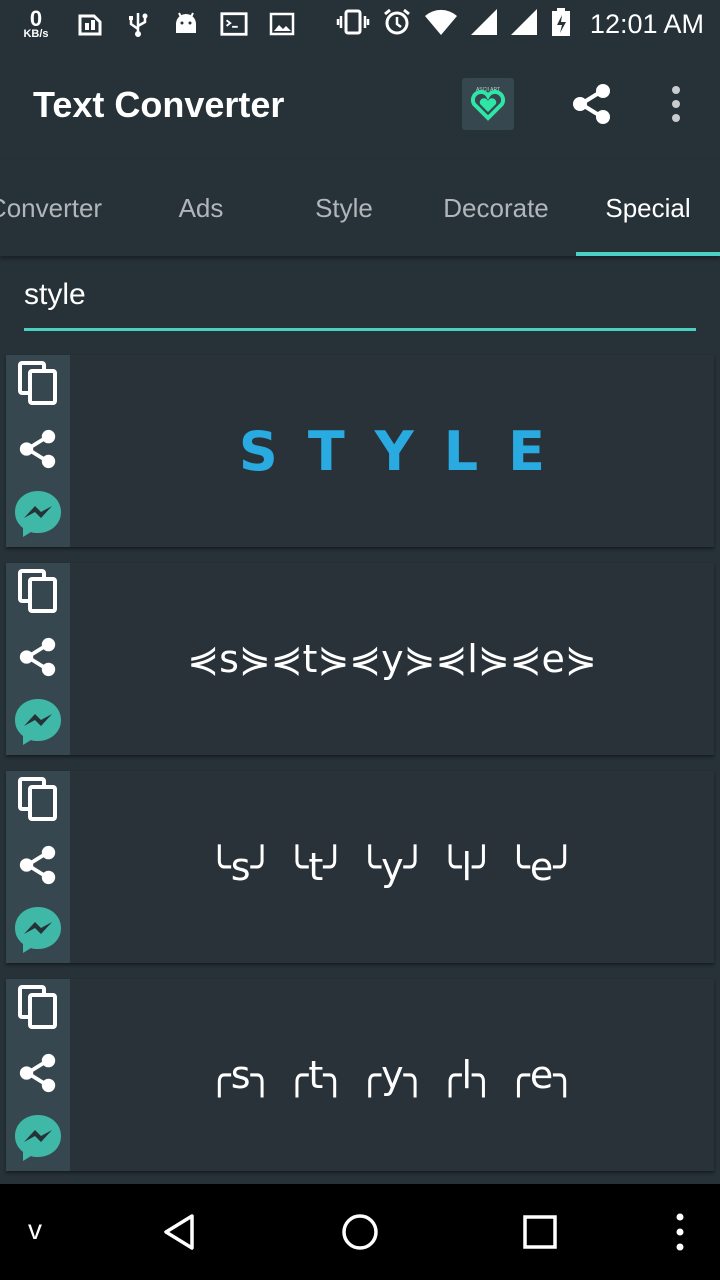 The image size is (720, 1280). I want to click on tab-bar: Converter Ads Style Decorate Special, so click(360, 208).